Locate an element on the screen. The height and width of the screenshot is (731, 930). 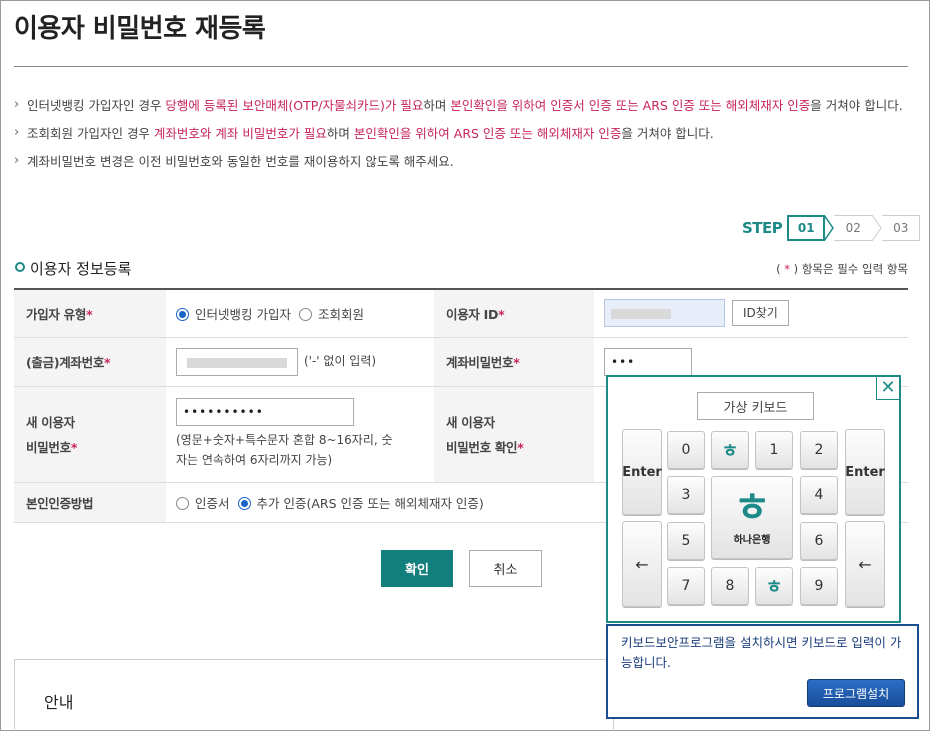
user-id-input is located at coordinates (664, 313).